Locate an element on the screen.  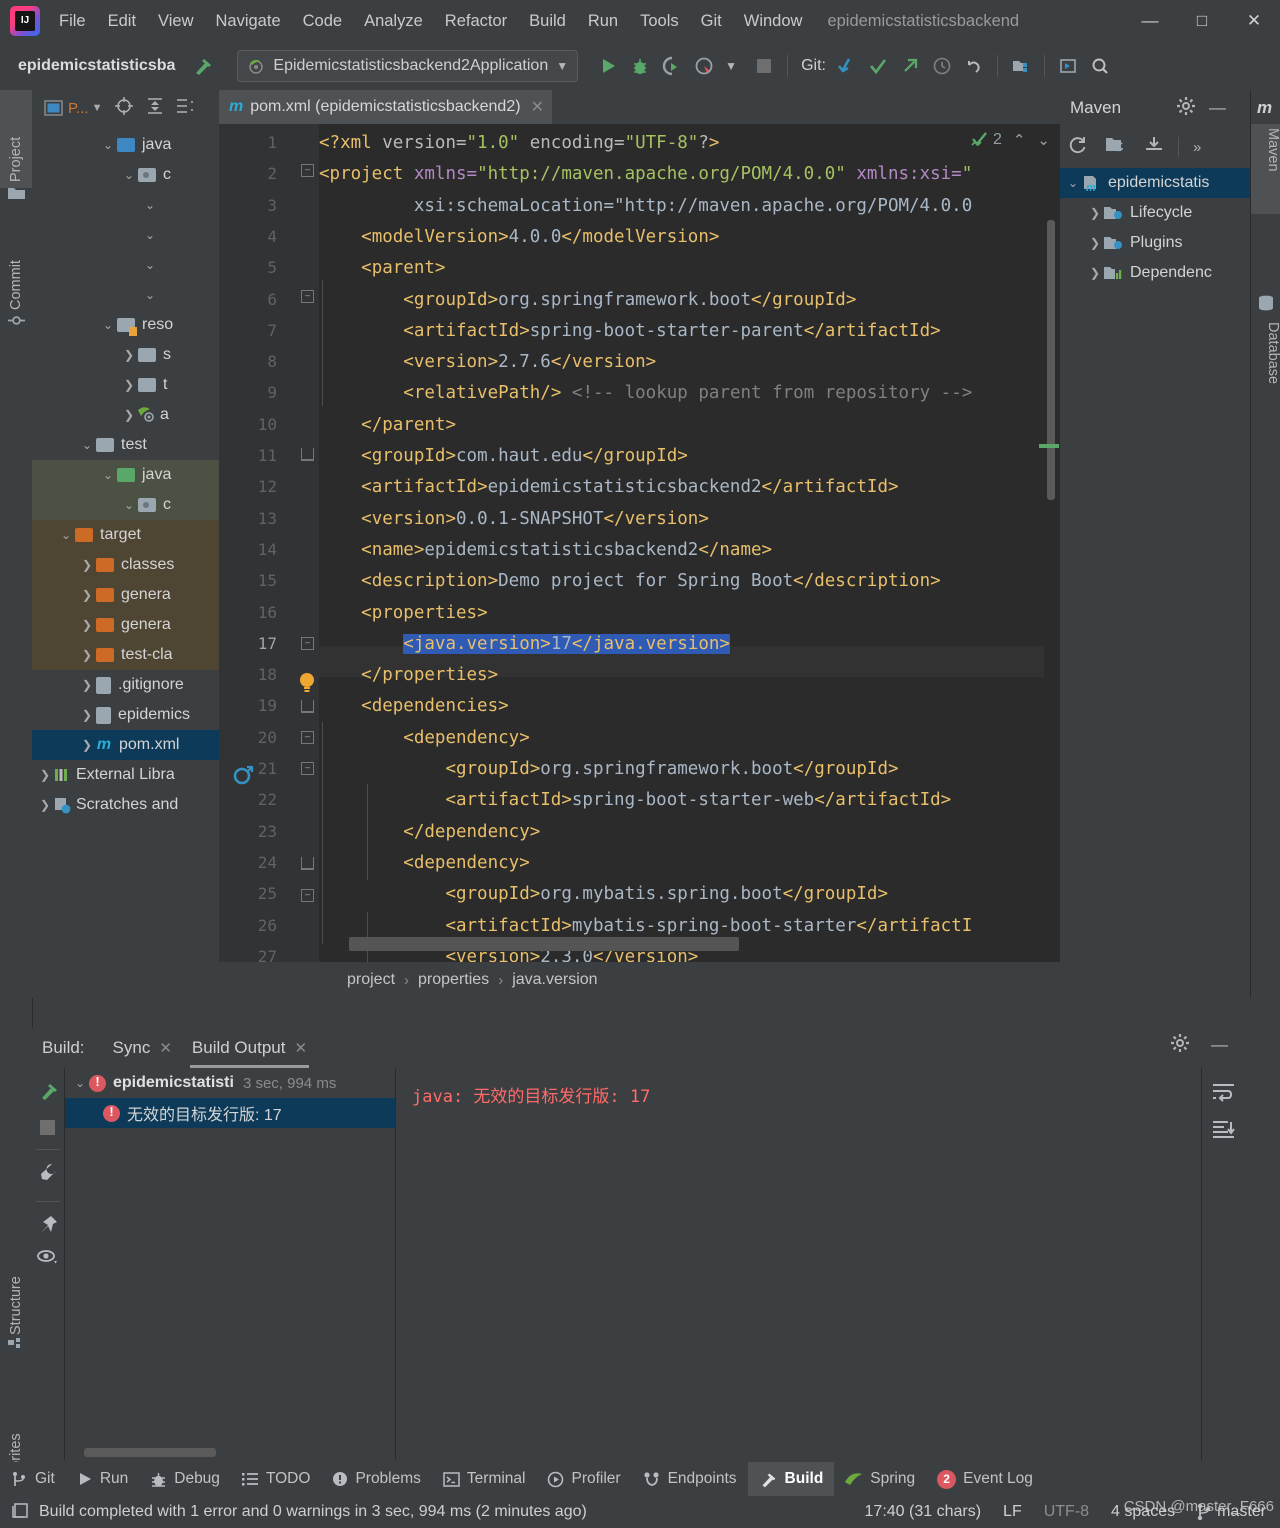
bottom-tab-git: Git is located at coordinates (33, 1479).